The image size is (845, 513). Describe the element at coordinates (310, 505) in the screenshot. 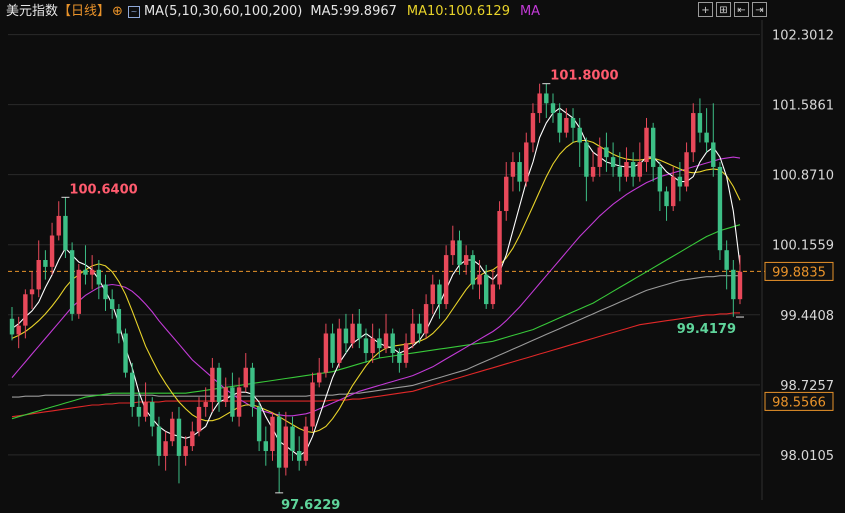

I see `extreme-label: 97.6229` at that location.